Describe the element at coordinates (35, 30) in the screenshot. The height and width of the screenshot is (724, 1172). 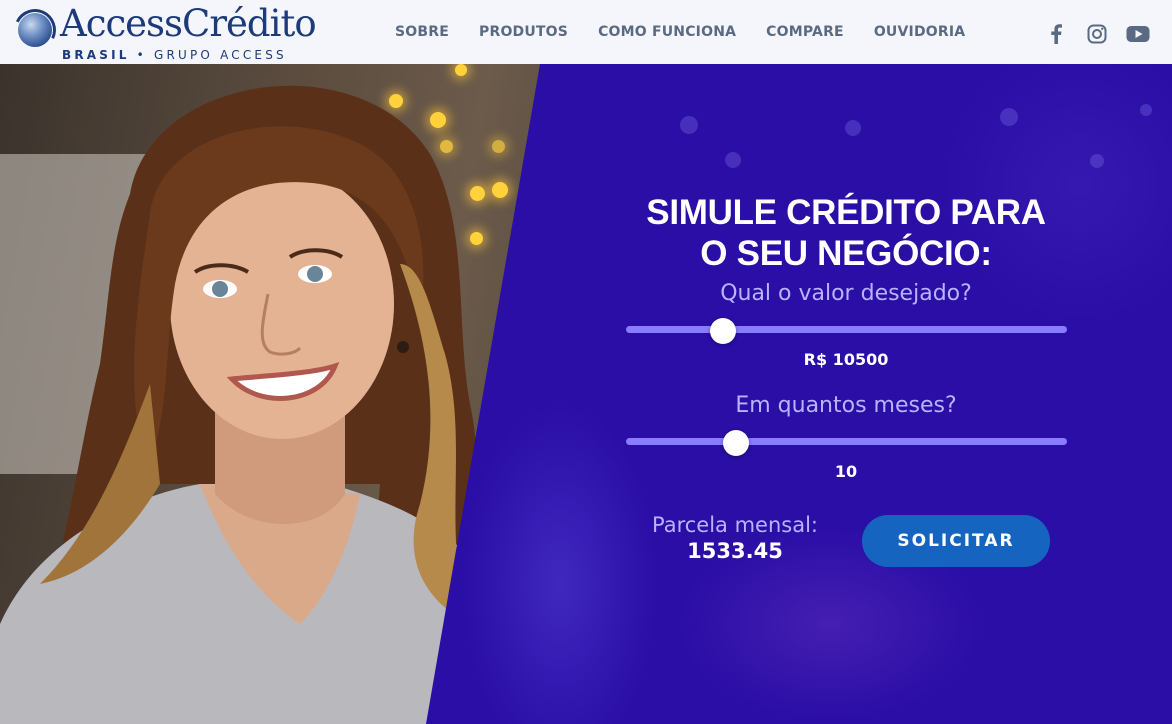
I see `logo-swoosh` at that location.